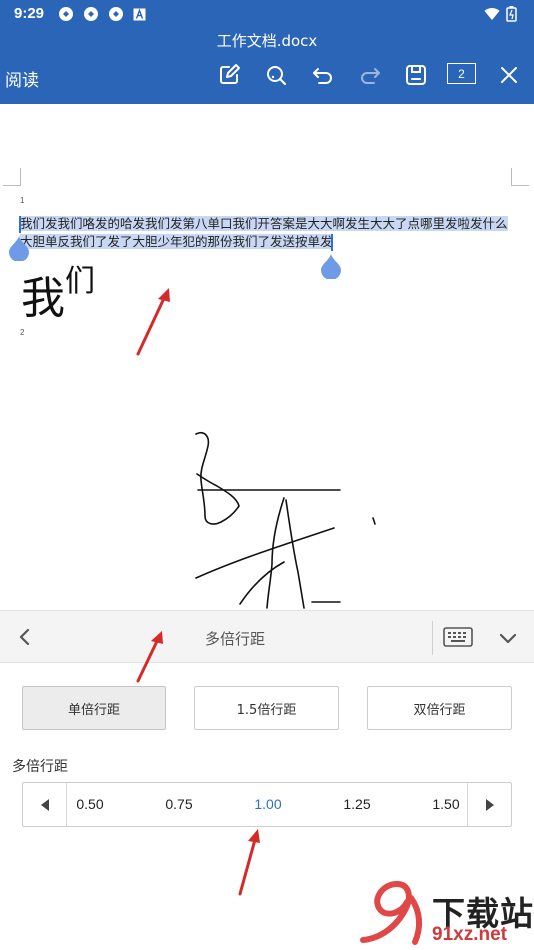  I want to click on spacing-value: 0.75, so click(179, 804).